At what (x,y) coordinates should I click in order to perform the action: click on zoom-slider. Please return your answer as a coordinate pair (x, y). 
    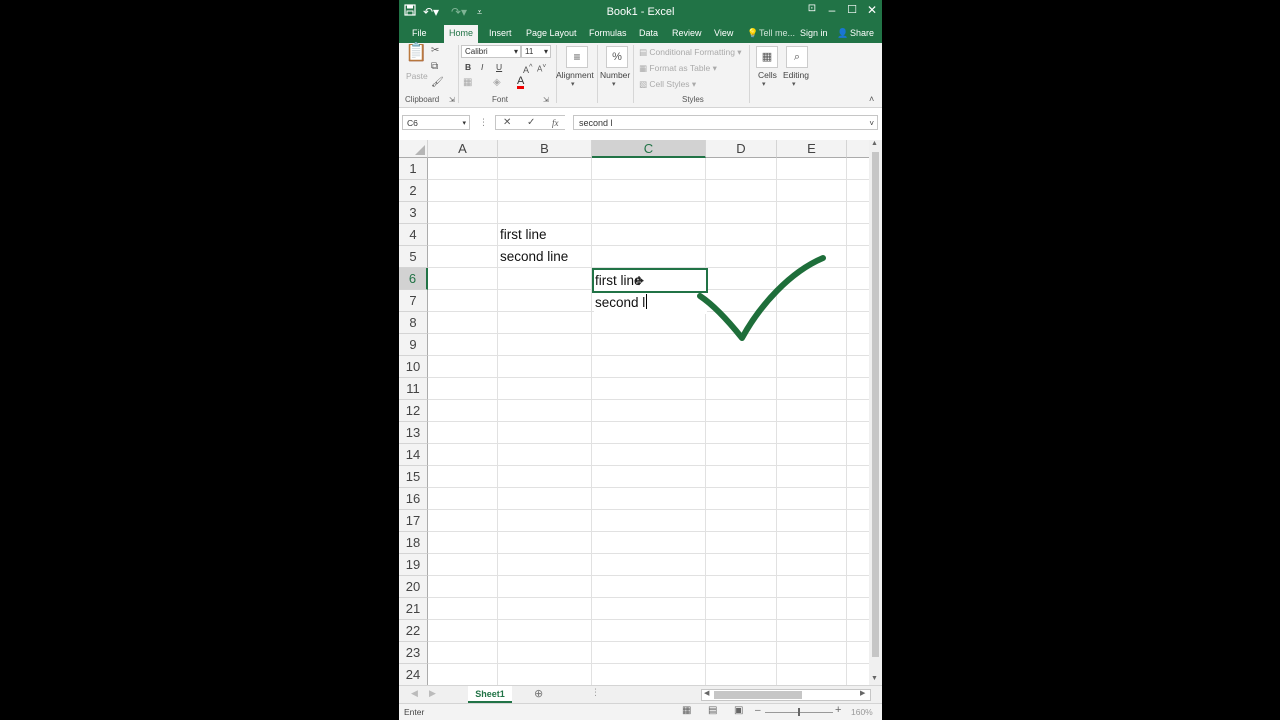
    Looking at the image, I should click on (799, 712).